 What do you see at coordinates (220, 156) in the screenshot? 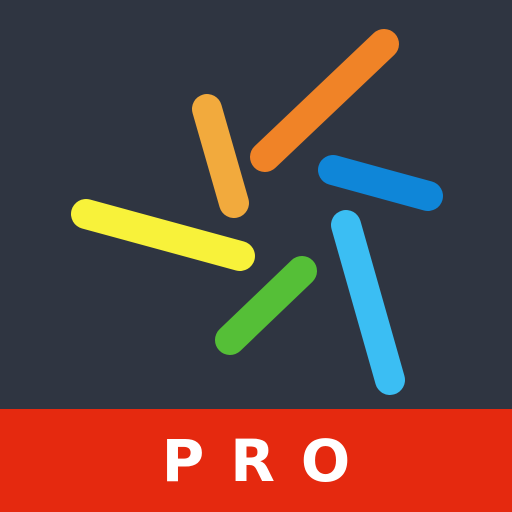
I see `gold-stroke` at bounding box center [220, 156].